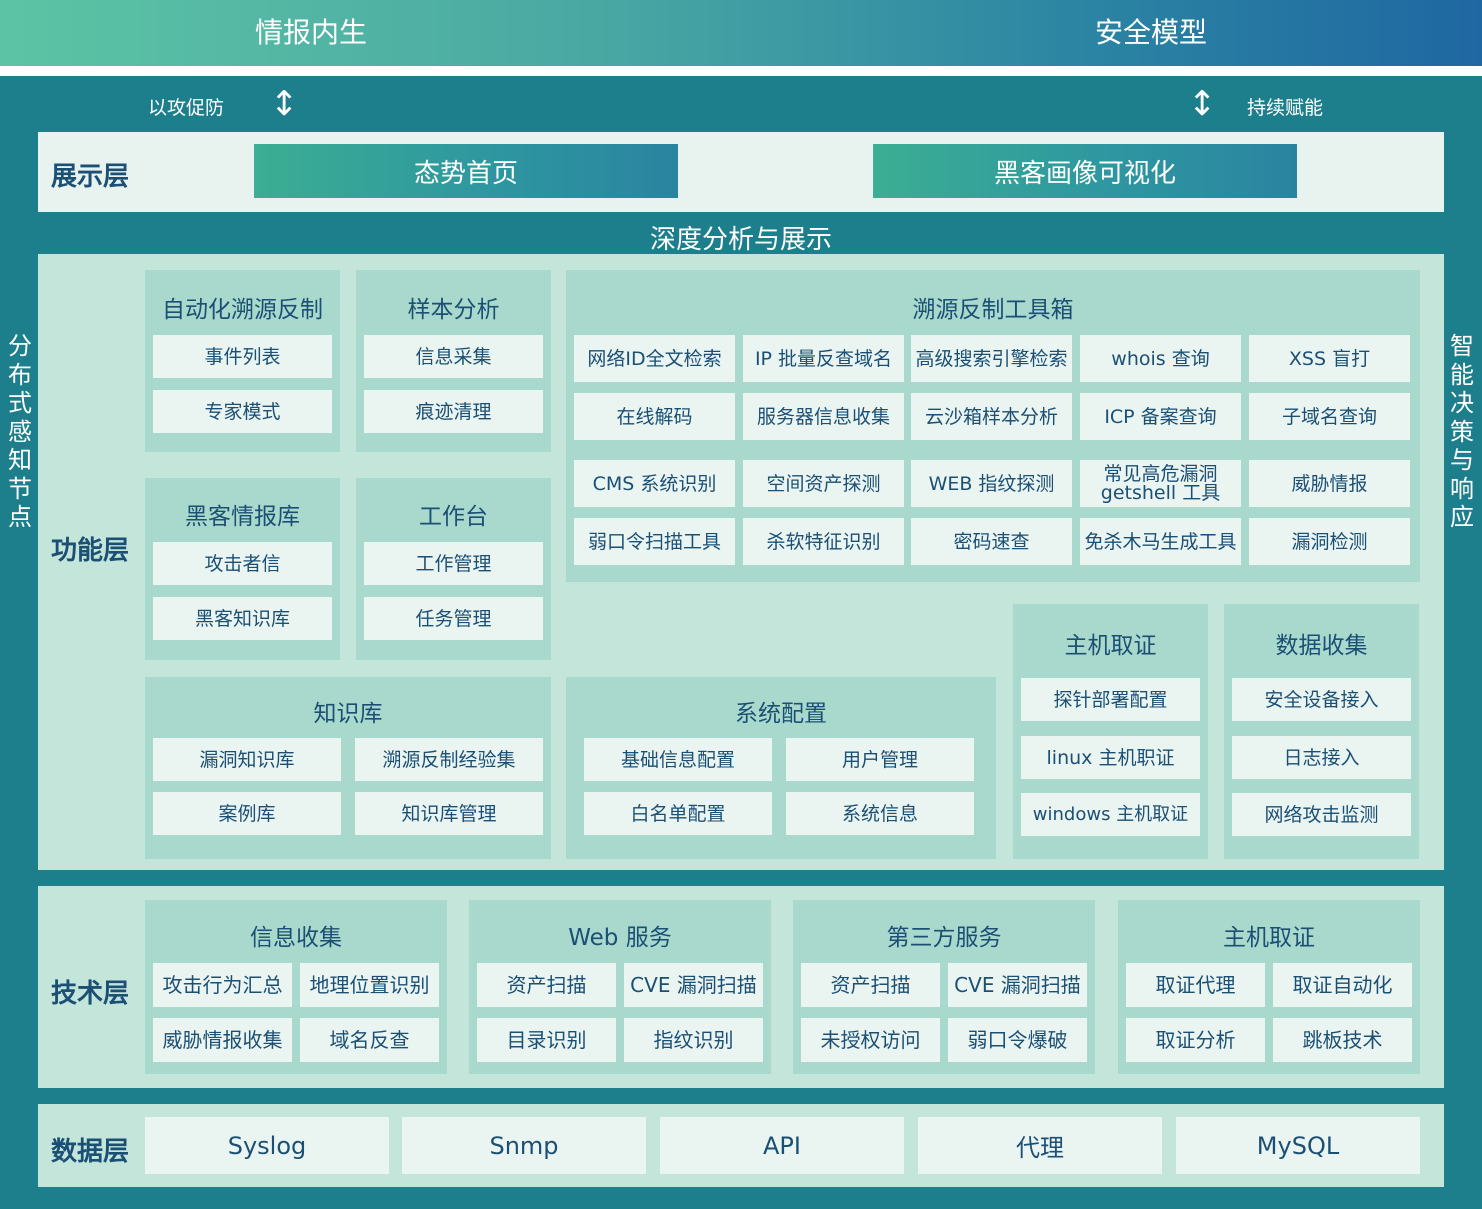  Describe the element at coordinates (20, 431) in the screenshot. I see `side-left-label: 分布式感知节点` at that location.